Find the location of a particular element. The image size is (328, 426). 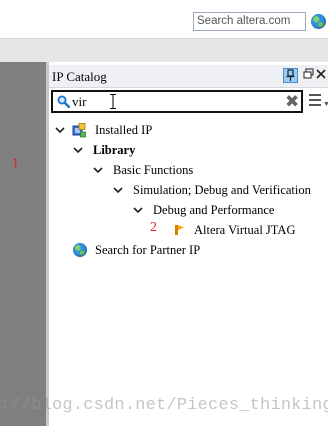

search-value: vir is located at coordinates (79, 102).